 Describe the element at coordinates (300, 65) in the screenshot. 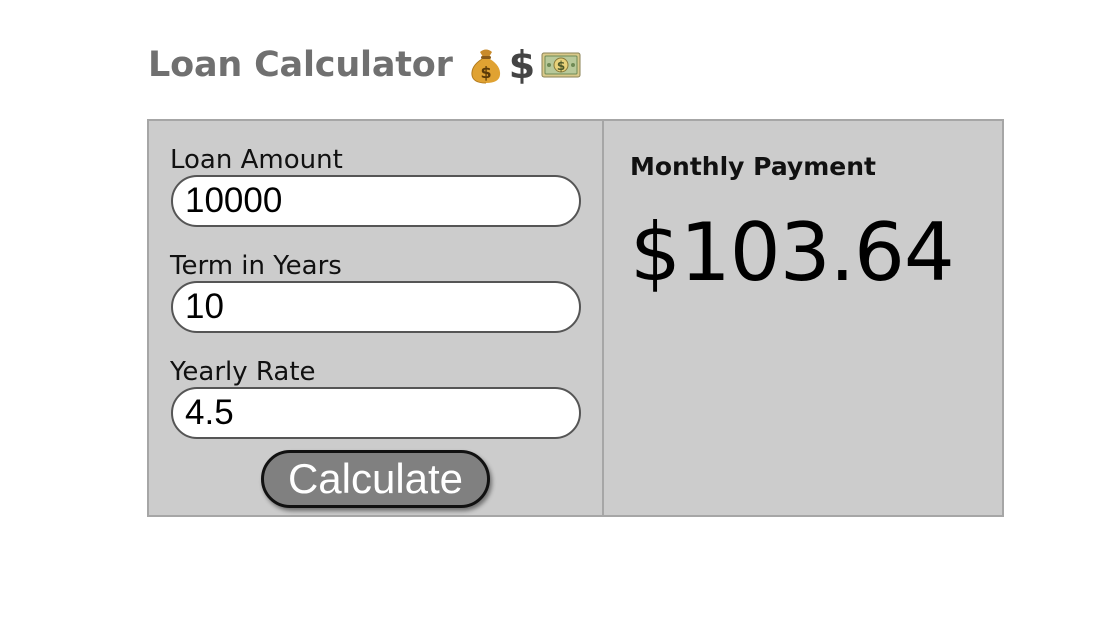

I see `page-title: Loan Calculator` at that location.